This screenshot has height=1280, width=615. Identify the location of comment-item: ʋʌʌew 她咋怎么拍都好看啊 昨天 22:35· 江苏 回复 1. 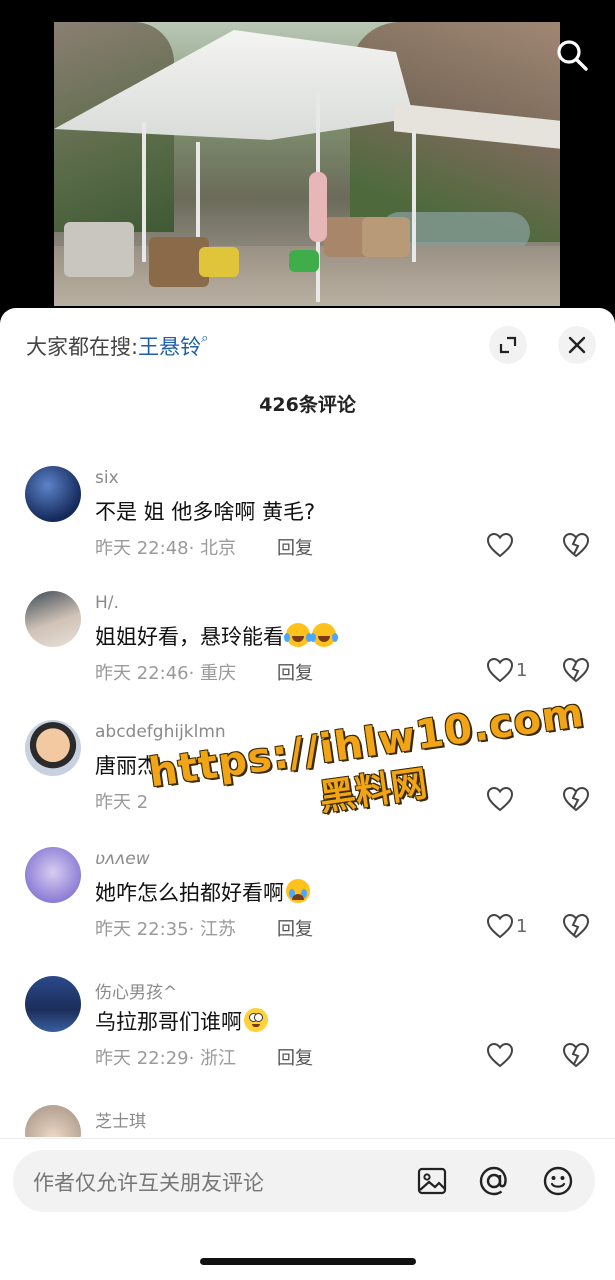
(307, 903).